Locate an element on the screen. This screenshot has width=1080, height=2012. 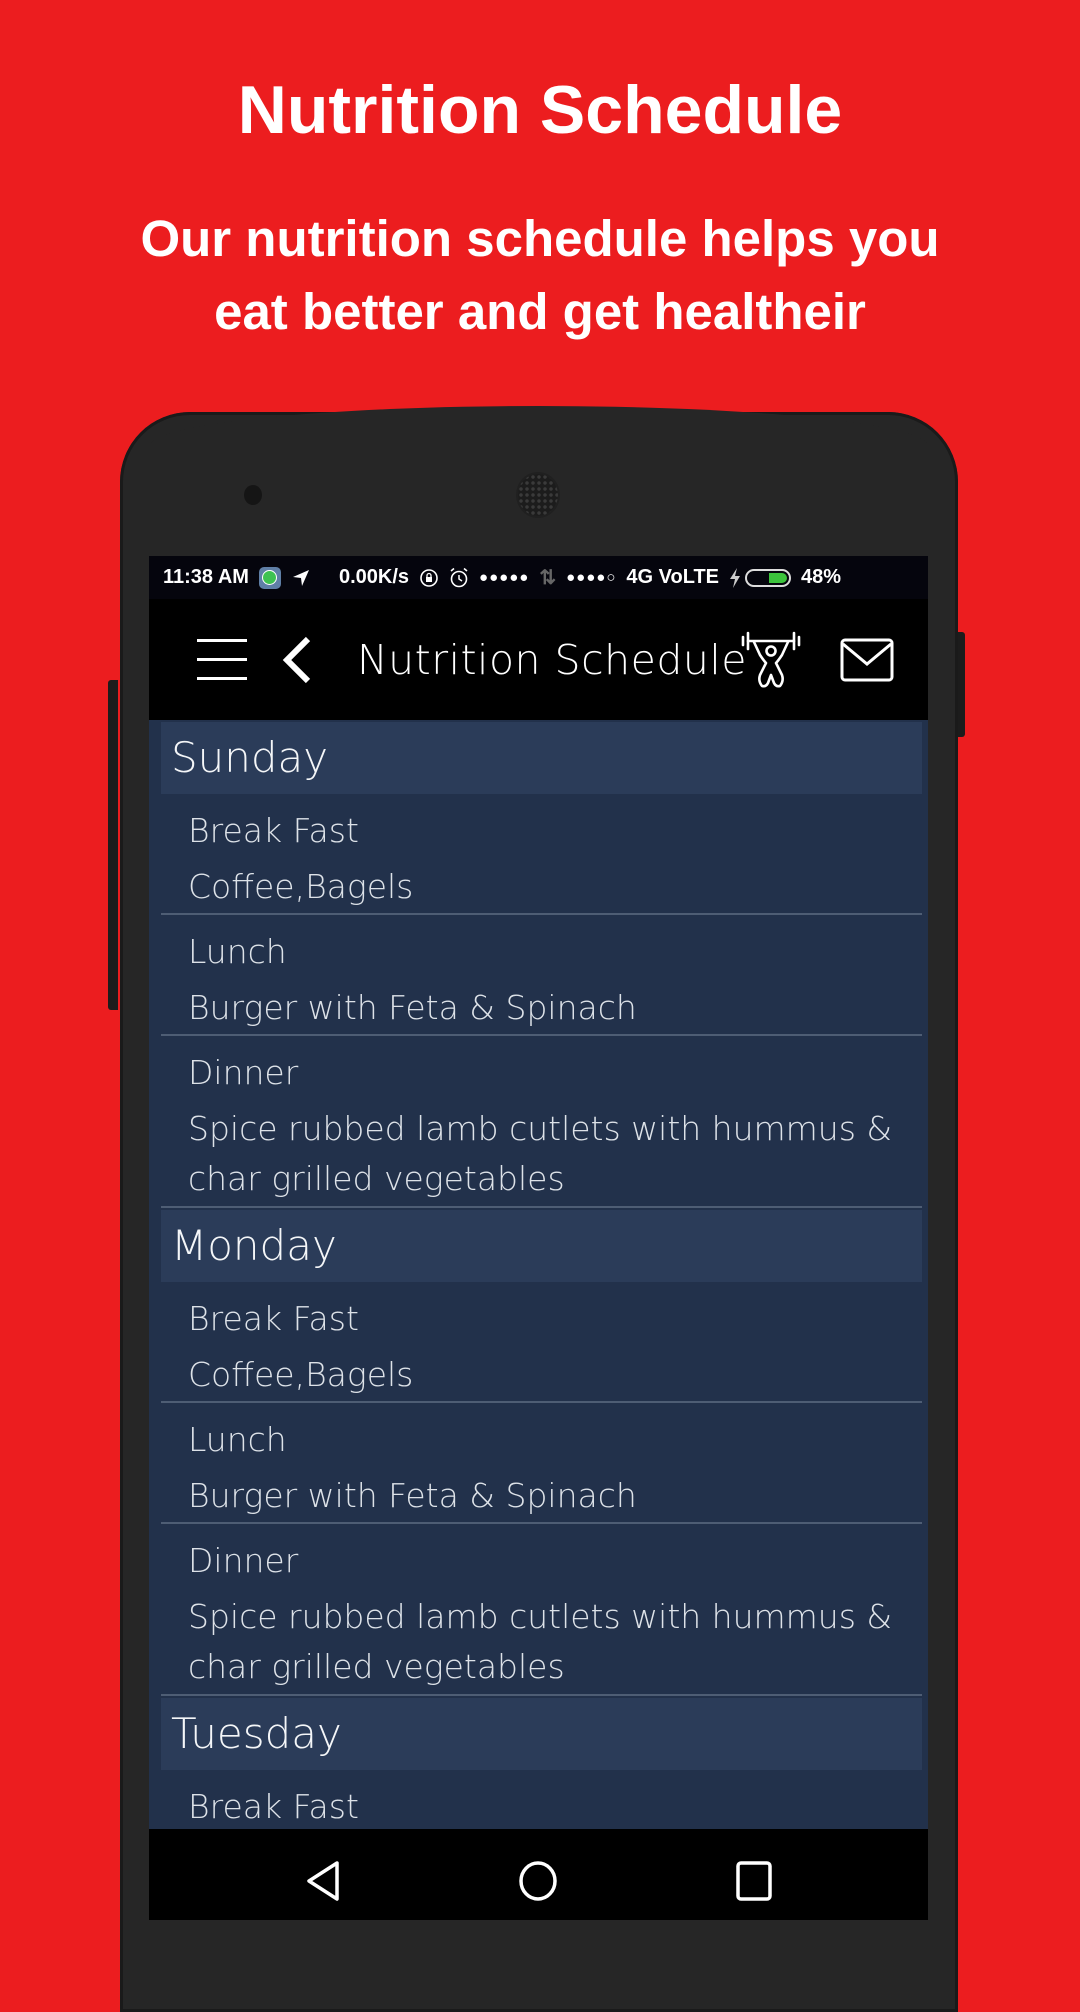
promo-subtitle-line-1: Our nutrition schedule helps you is located at coordinates (540, 238).